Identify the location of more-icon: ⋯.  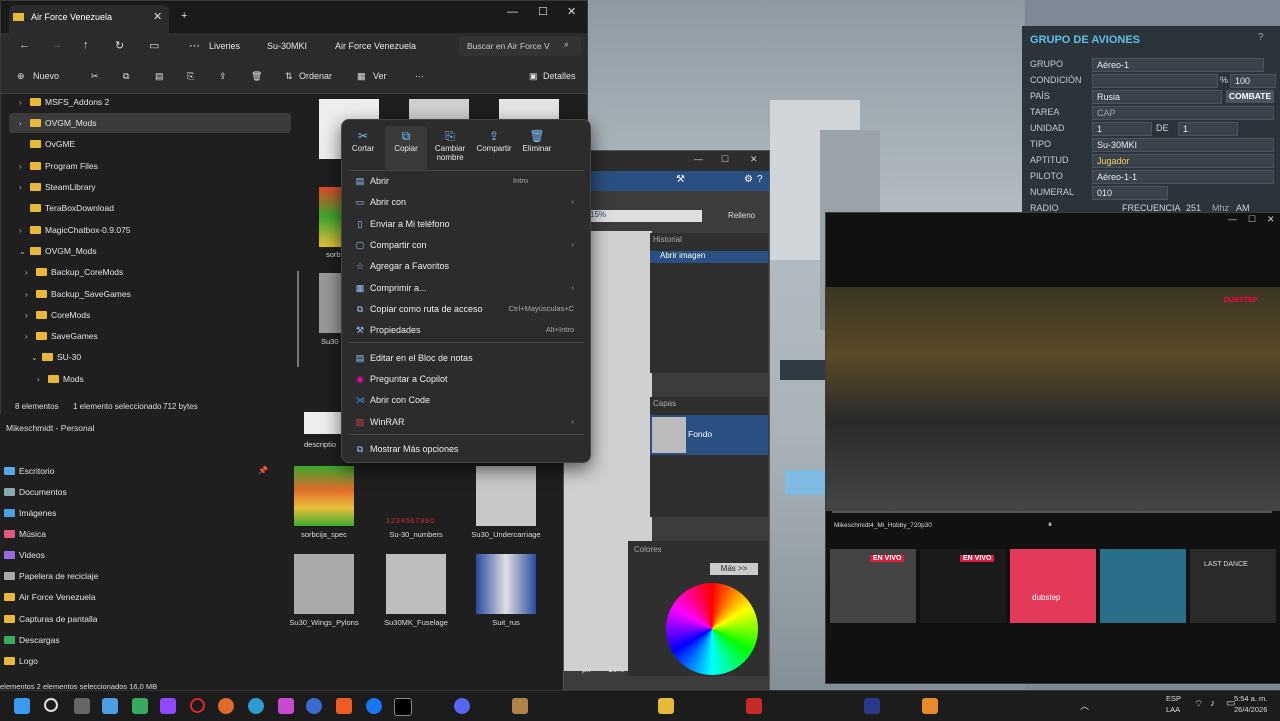
(419, 76).